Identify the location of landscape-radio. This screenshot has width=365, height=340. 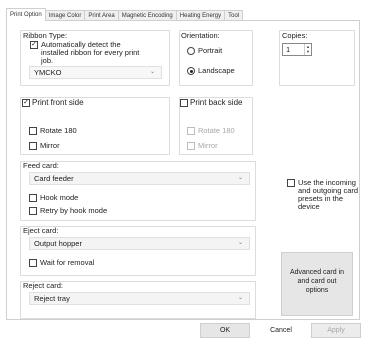
(191, 71).